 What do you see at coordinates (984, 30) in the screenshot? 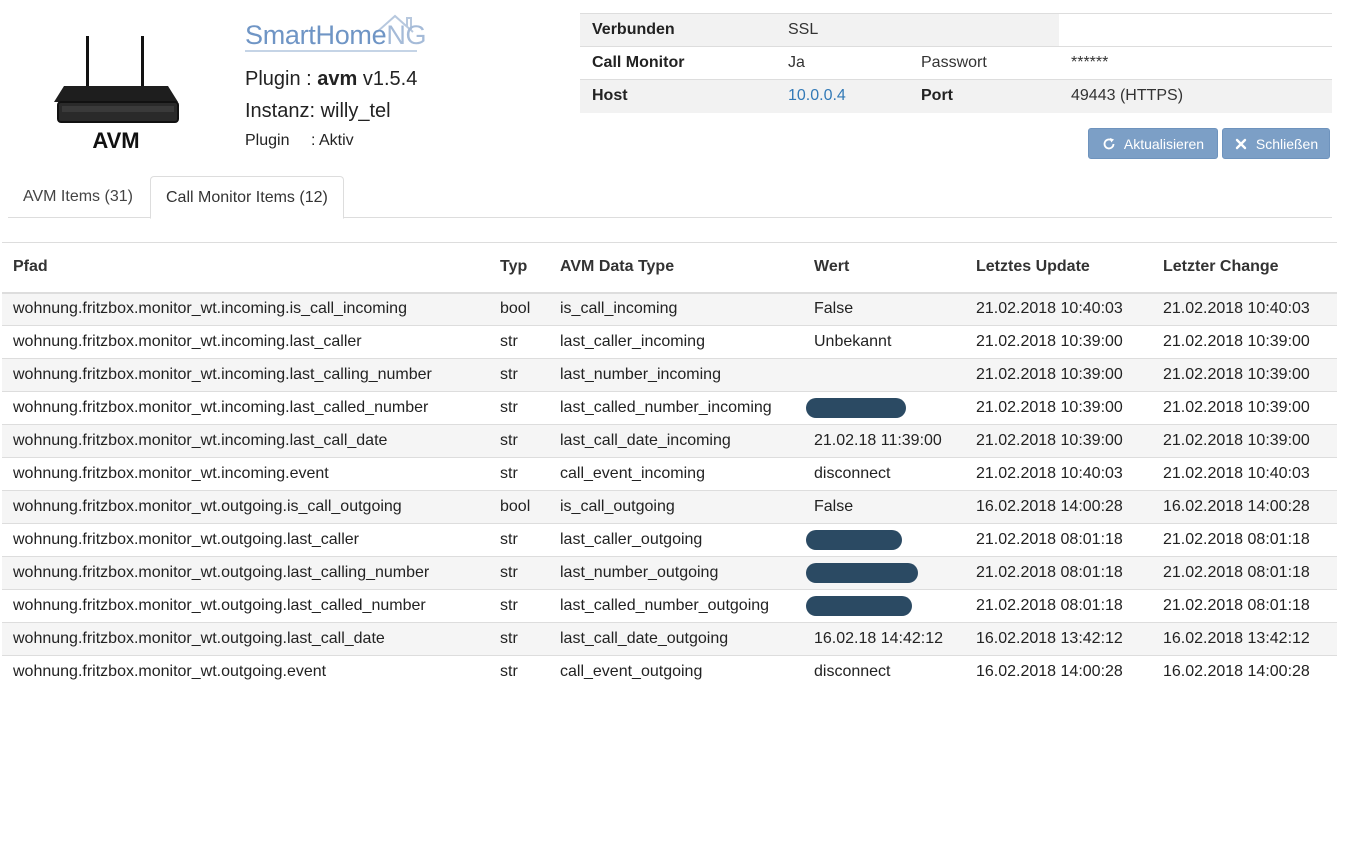
I see `info-empty-cell` at bounding box center [984, 30].